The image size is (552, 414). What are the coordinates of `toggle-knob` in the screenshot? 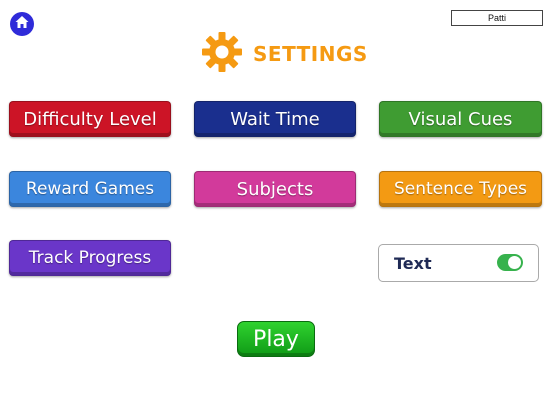 It's located at (514, 262).